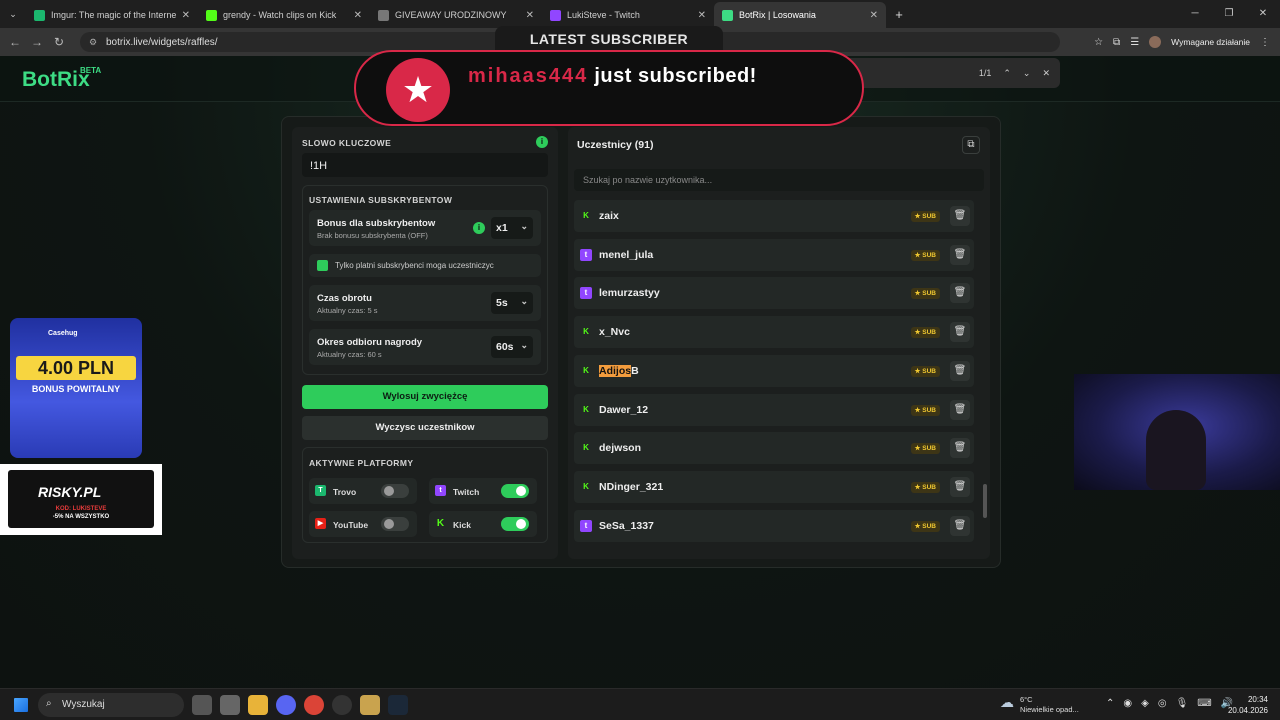 This screenshot has width=1280, height=720. I want to click on casehug-promo-banner: Casehug 4.00 PLN BONUS POWITALNY, so click(76, 388).